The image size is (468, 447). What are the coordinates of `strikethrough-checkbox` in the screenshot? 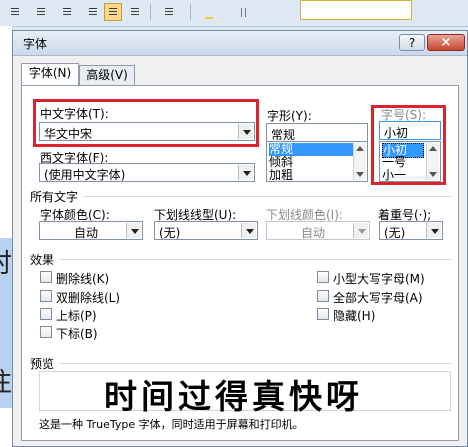 It's located at (46, 277).